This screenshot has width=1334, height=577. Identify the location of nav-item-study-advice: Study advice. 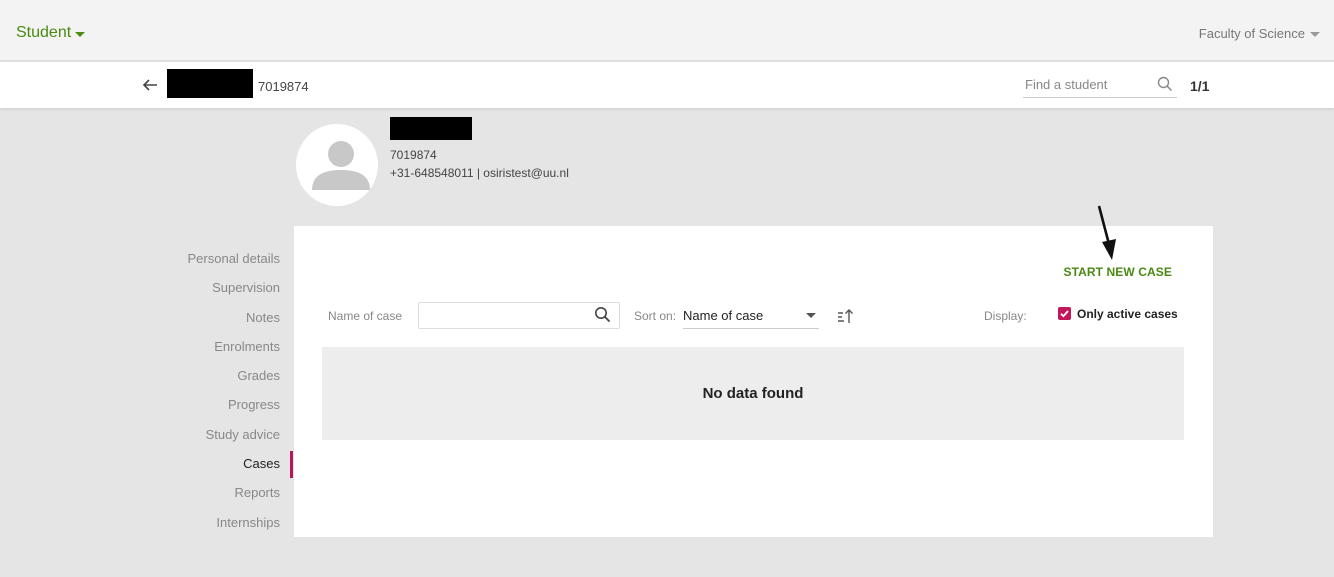
(210, 438).